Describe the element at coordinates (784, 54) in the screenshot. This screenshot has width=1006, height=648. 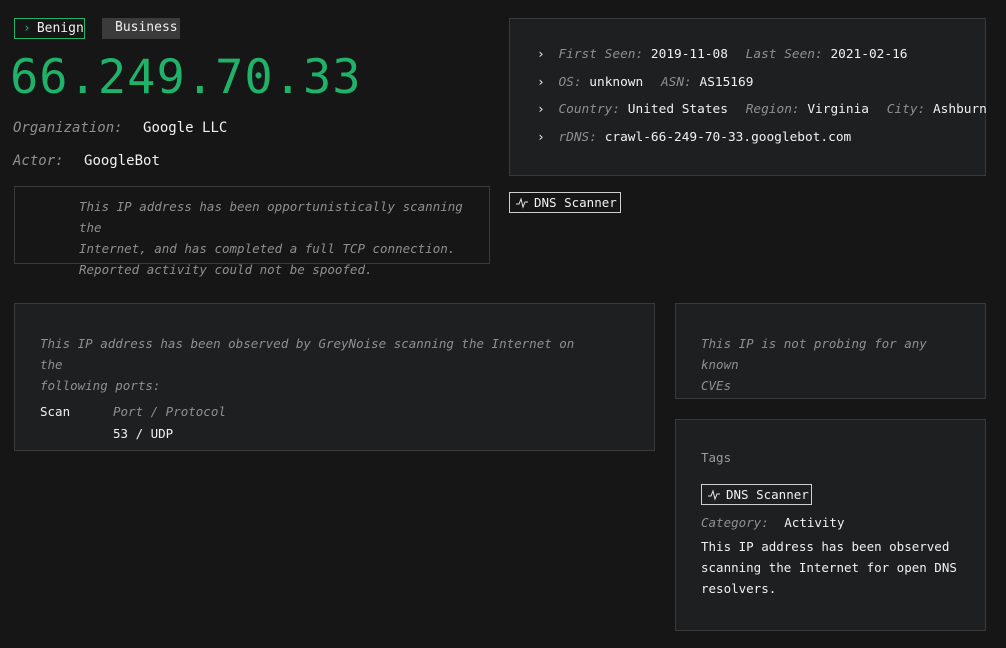
I see `last-seen-label: Last Seen:` at that location.